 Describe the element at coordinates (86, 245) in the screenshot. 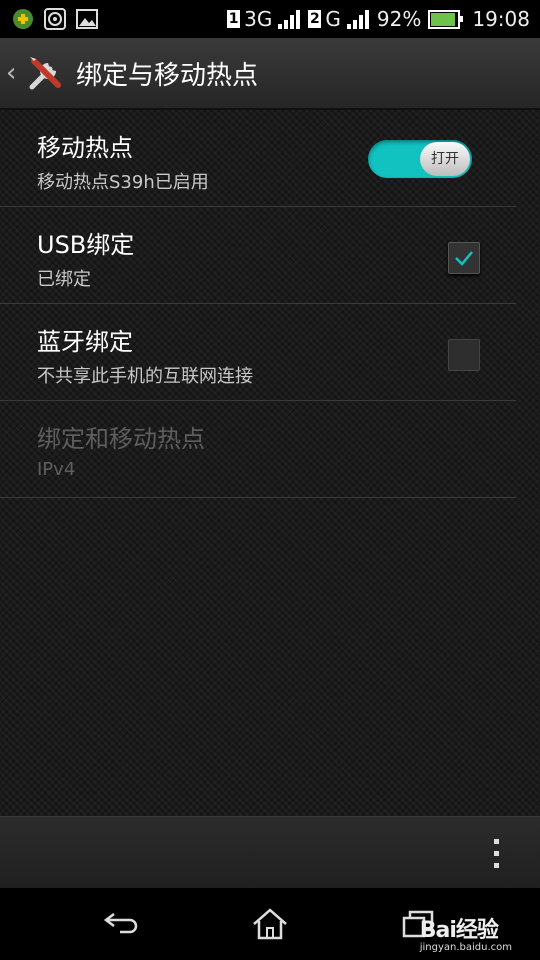

I see `setting-title: USB绑定` at that location.